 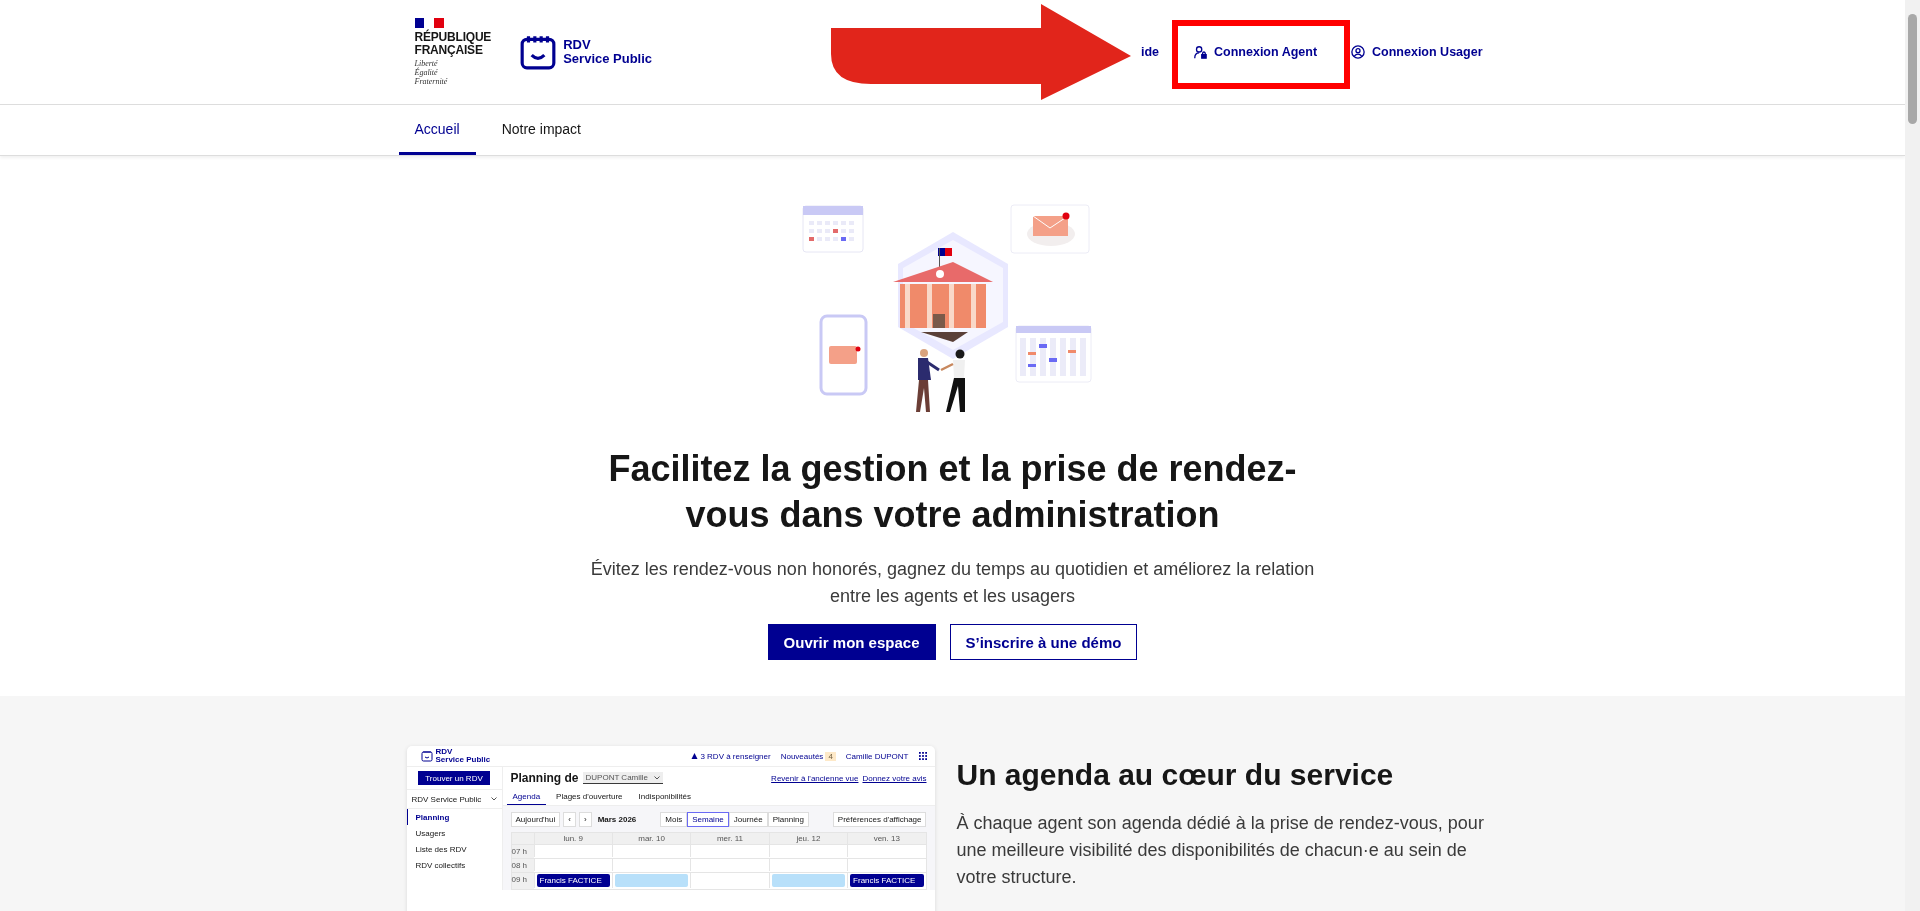 What do you see at coordinates (437, 130) in the screenshot?
I see `nav-tab: Accueil` at bounding box center [437, 130].